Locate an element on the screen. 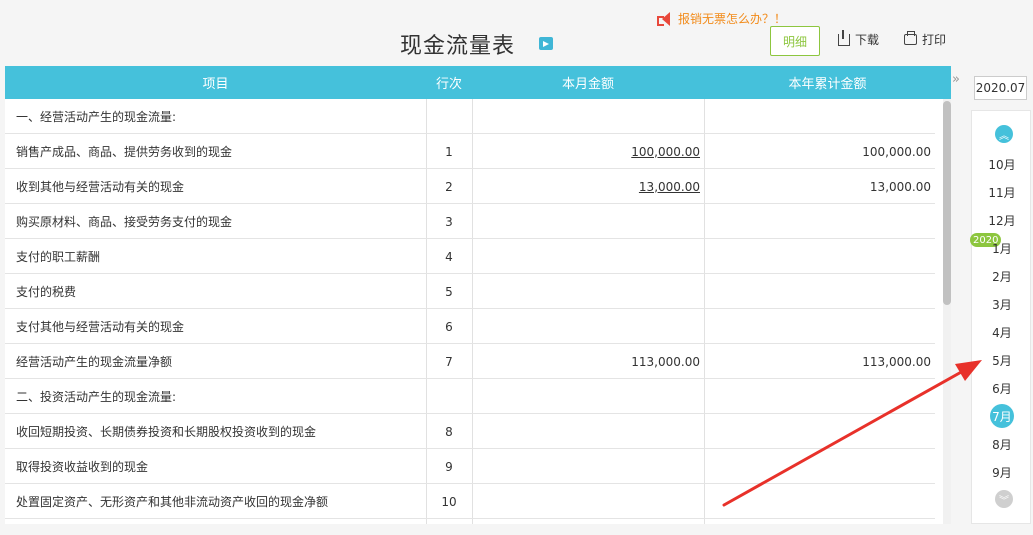  row-month-amount: 113,000.00 is located at coordinates (665, 361).